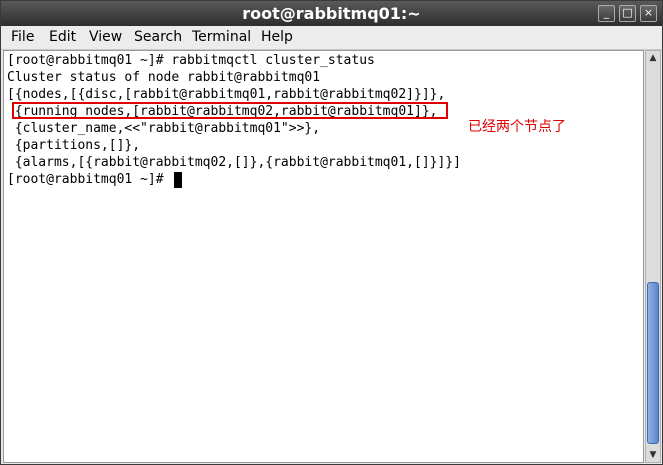 The width and height of the screenshot is (663, 465). I want to click on terminal-line: {cluster_name,<<"rabbit@rabbitmq01">>},, so click(164, 128).